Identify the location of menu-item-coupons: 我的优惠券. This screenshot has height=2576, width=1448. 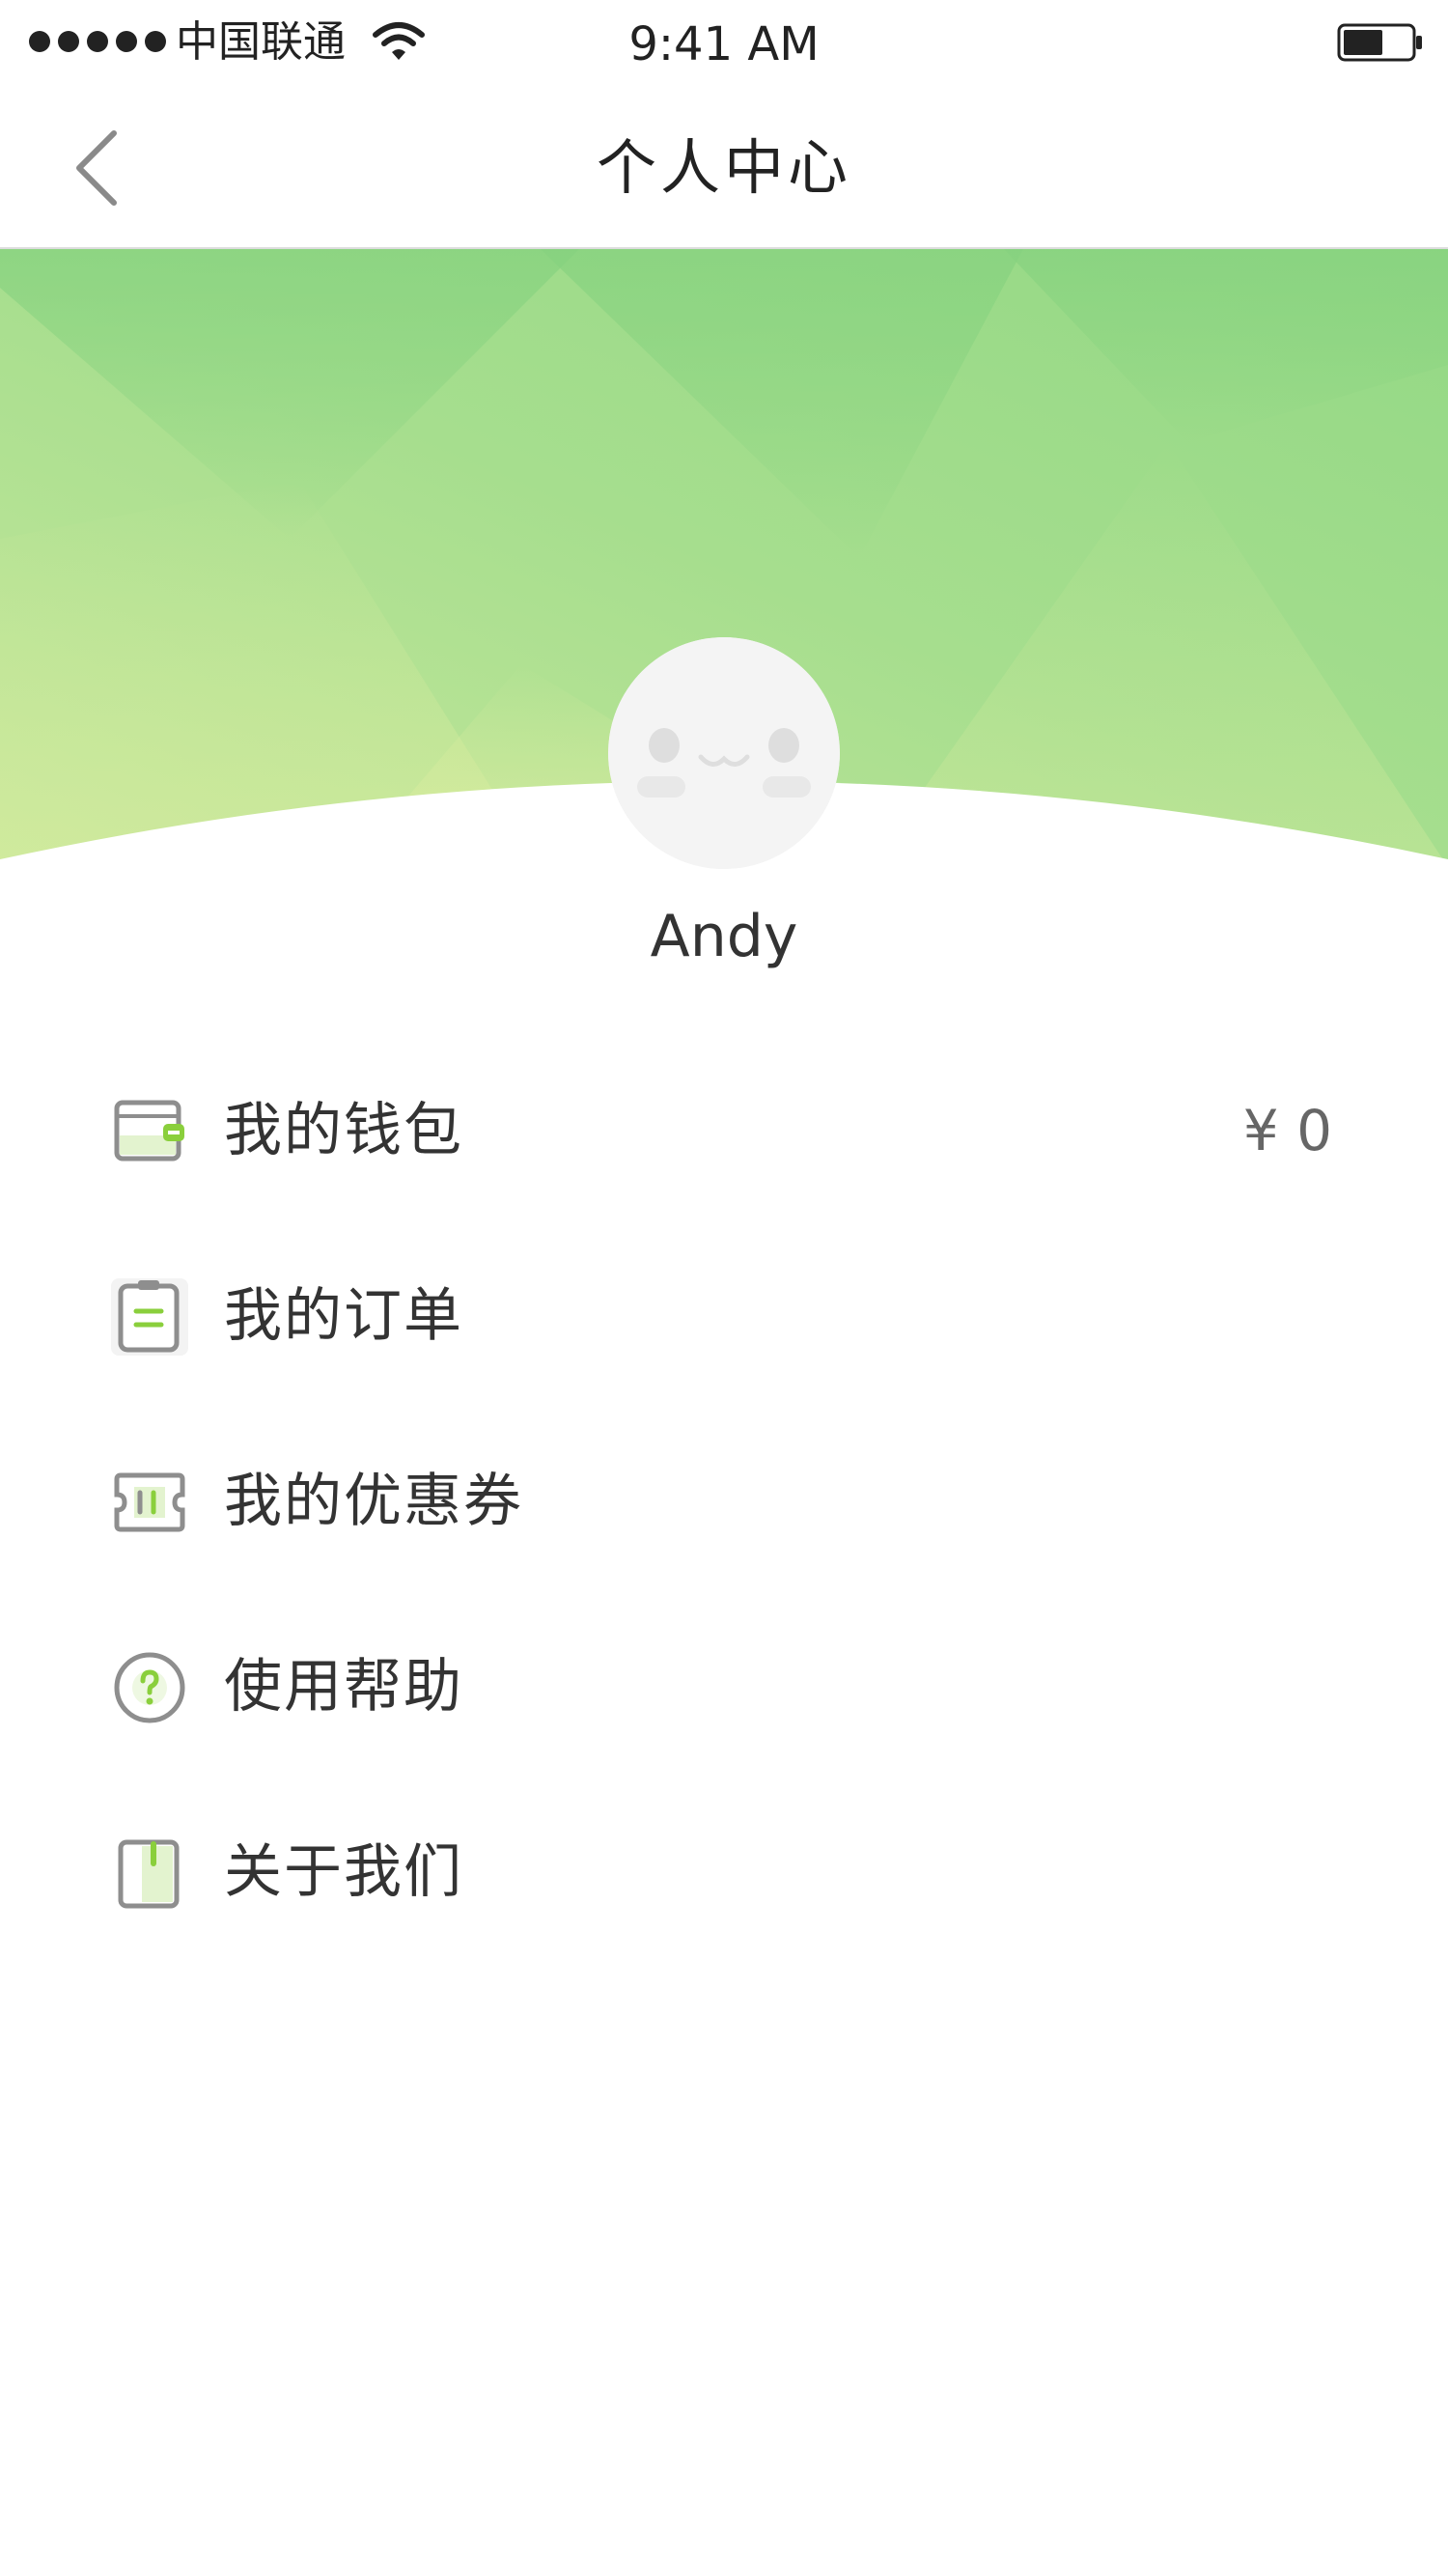
(724, 1497).